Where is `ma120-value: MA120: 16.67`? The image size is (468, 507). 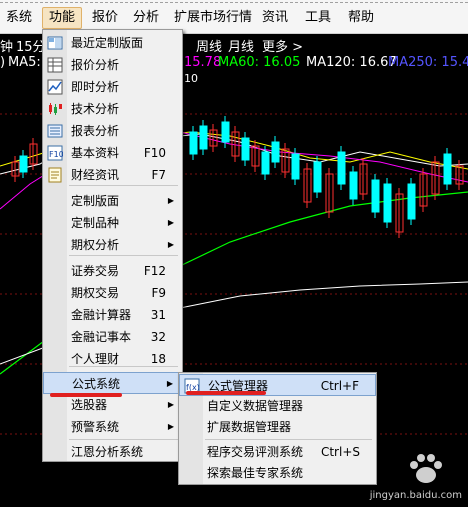
ma120-value: MA120: 16.67 is located at coordinates (351, 62).